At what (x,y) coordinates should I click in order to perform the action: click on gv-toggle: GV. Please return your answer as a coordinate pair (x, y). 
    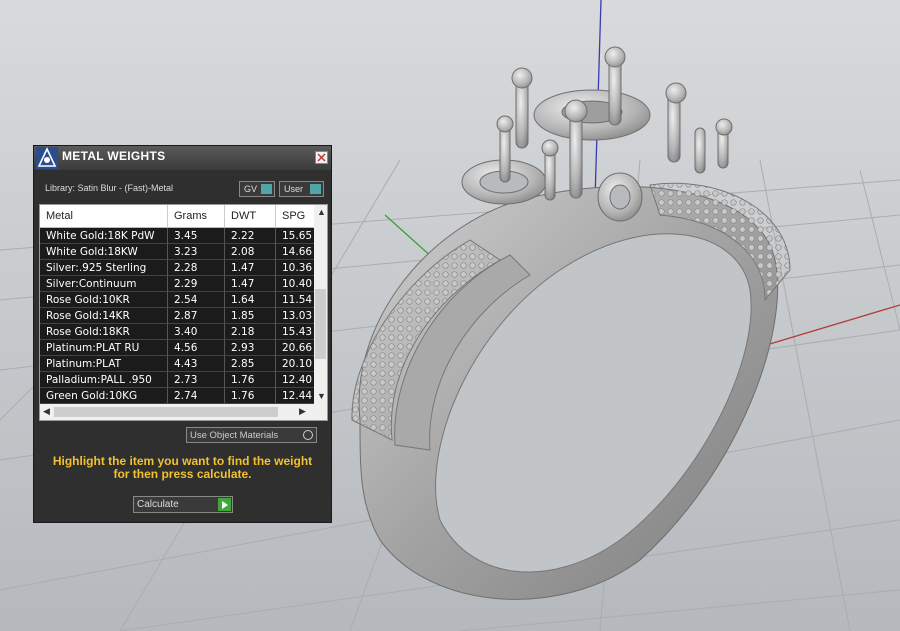
    Looking at the image, I should click on (257, 189).